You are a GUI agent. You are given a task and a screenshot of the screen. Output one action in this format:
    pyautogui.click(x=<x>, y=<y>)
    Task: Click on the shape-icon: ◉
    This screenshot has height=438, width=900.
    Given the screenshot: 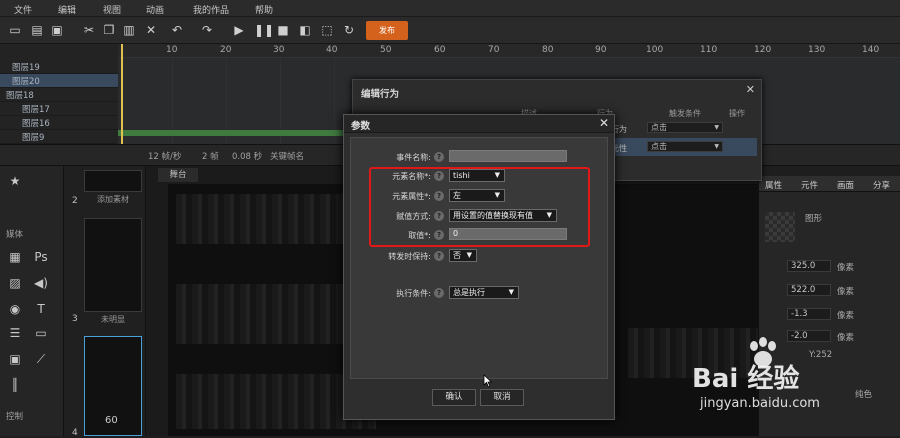 What is the action you would take?
    pyautogui.click(x=15, y=309)
    